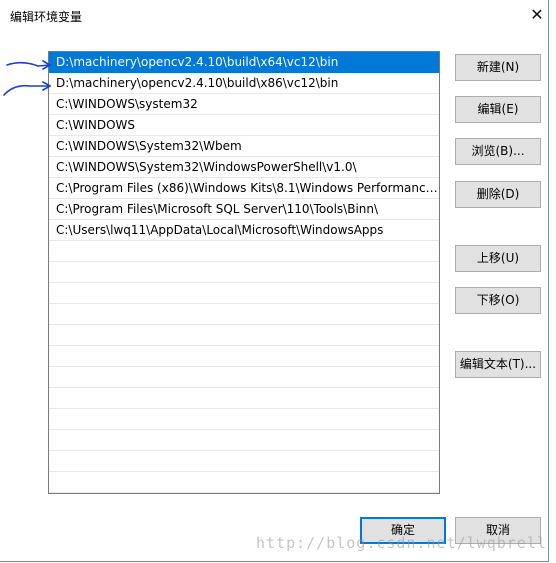 This screenshot has width=556, height=563. What do you see at coordinates (498, 300) in the screenshot?
I see `move-down-button: 下移(O)` at bounding box center [498, 300].